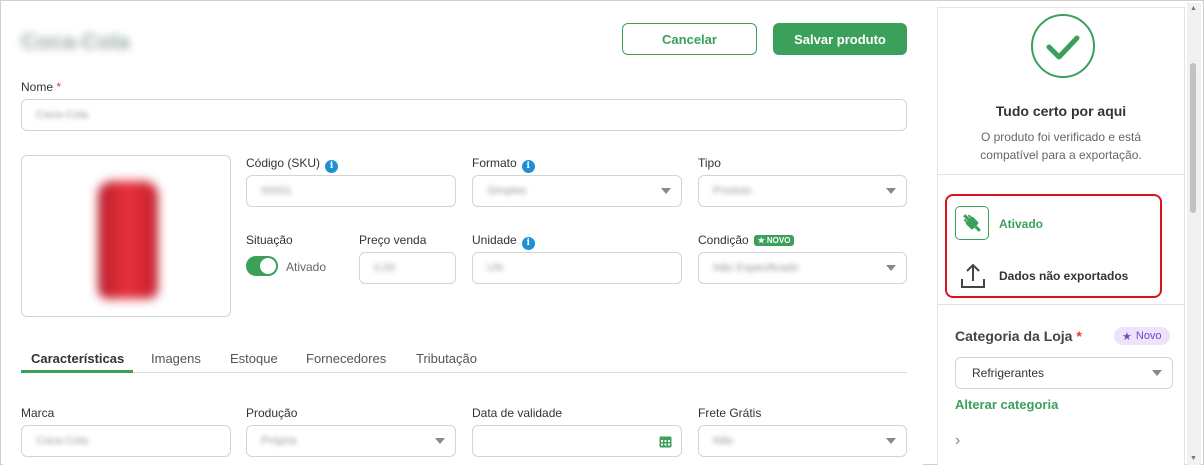  I want to click on tab-caracteristicas: Características, so click(77, 358).